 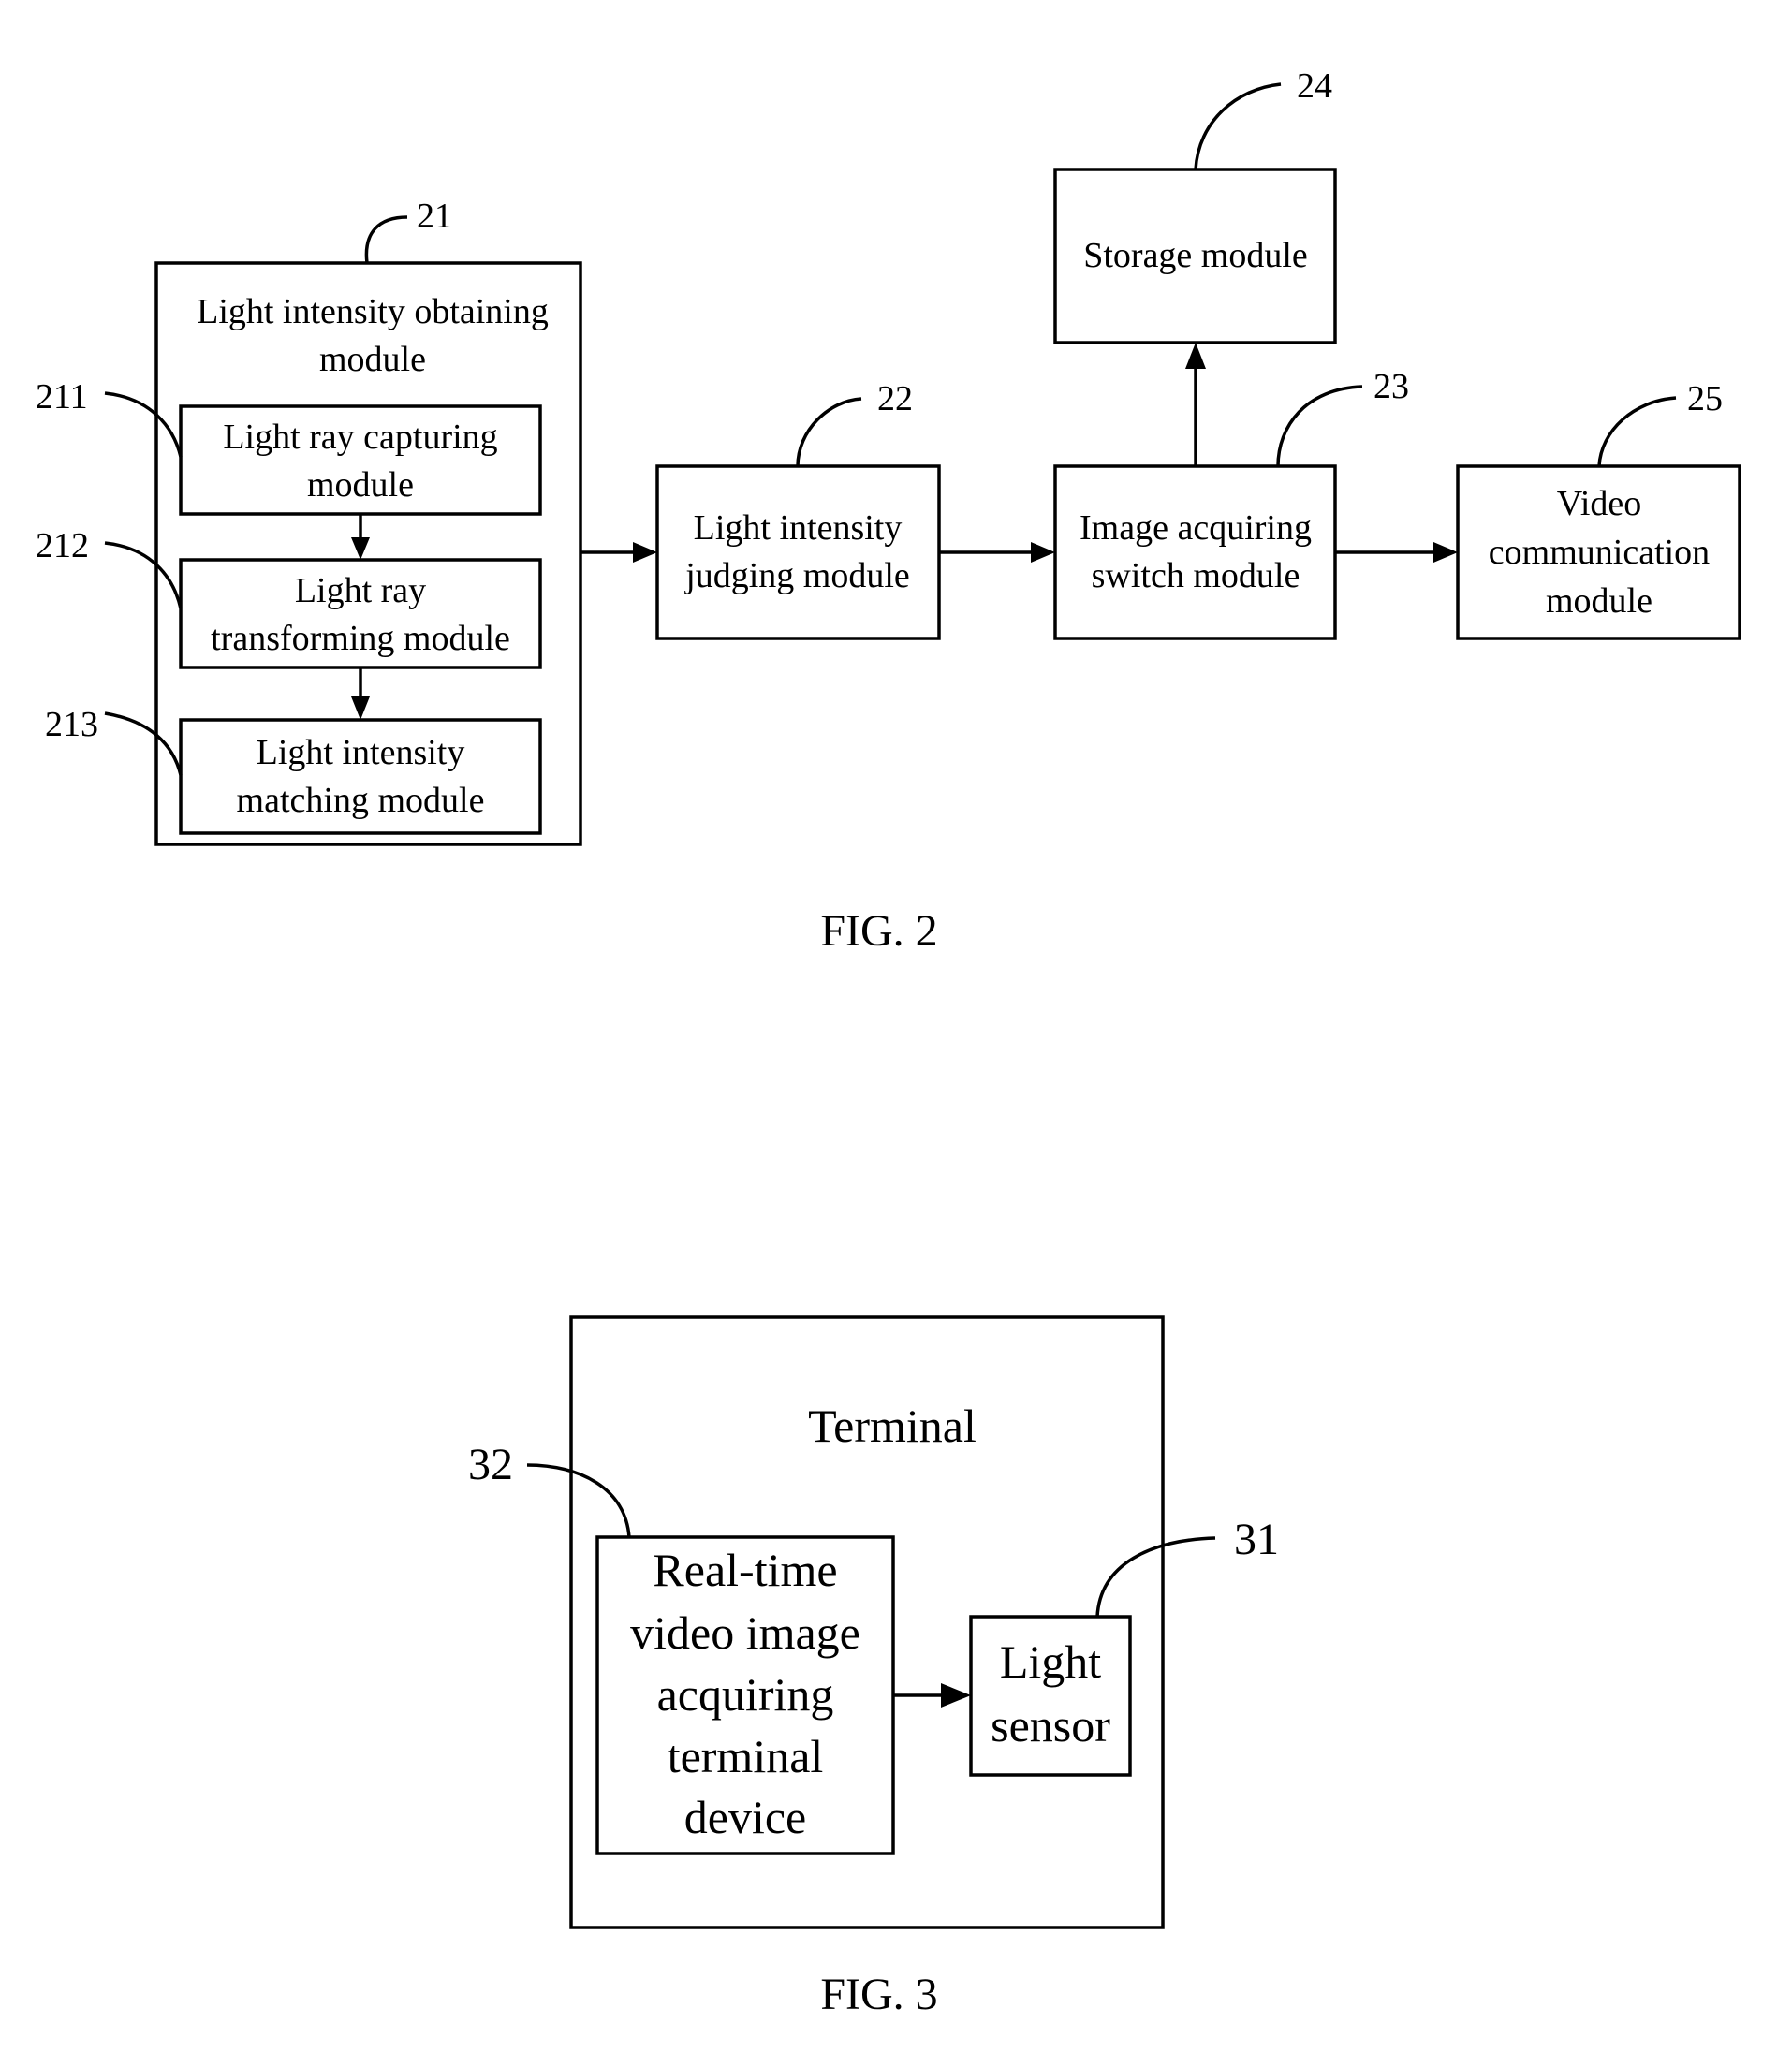 What do you see at coordinates (1195, 205) in the screenshot?
I see `module-24-storage: Storage module 24` at bounding box center [1195, 205].